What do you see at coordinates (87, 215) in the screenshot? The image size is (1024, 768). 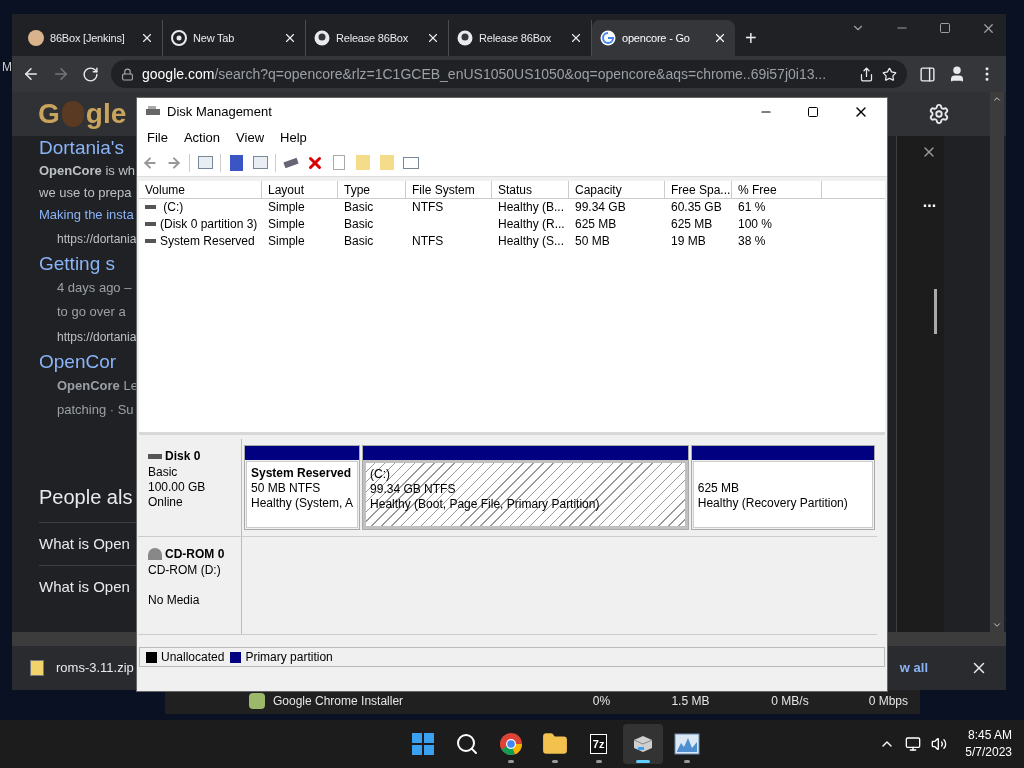 I see `result-link: Making the insta` at bounding box center [87, 215].